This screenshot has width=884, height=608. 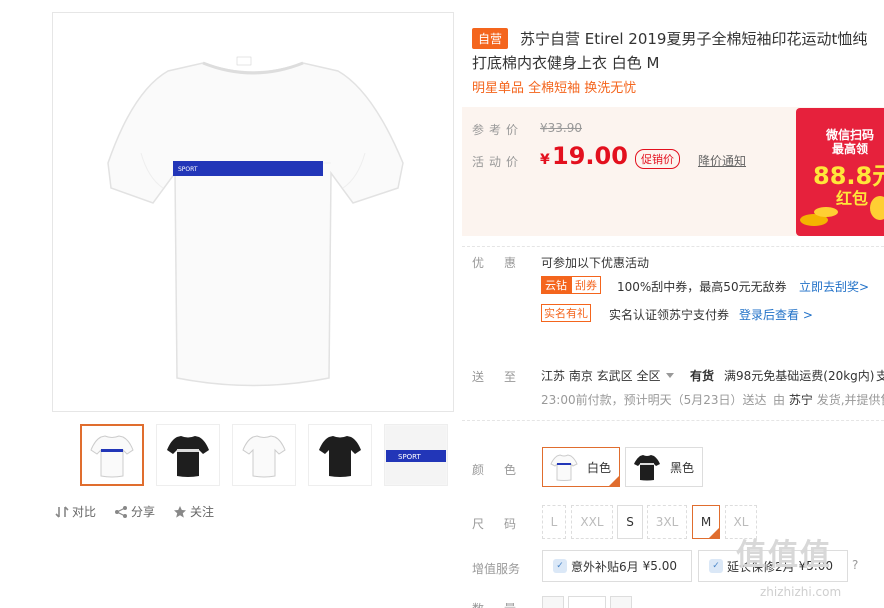 I want to click on seller-suffix: 发货,并提供售, so click(x=850, y=400).